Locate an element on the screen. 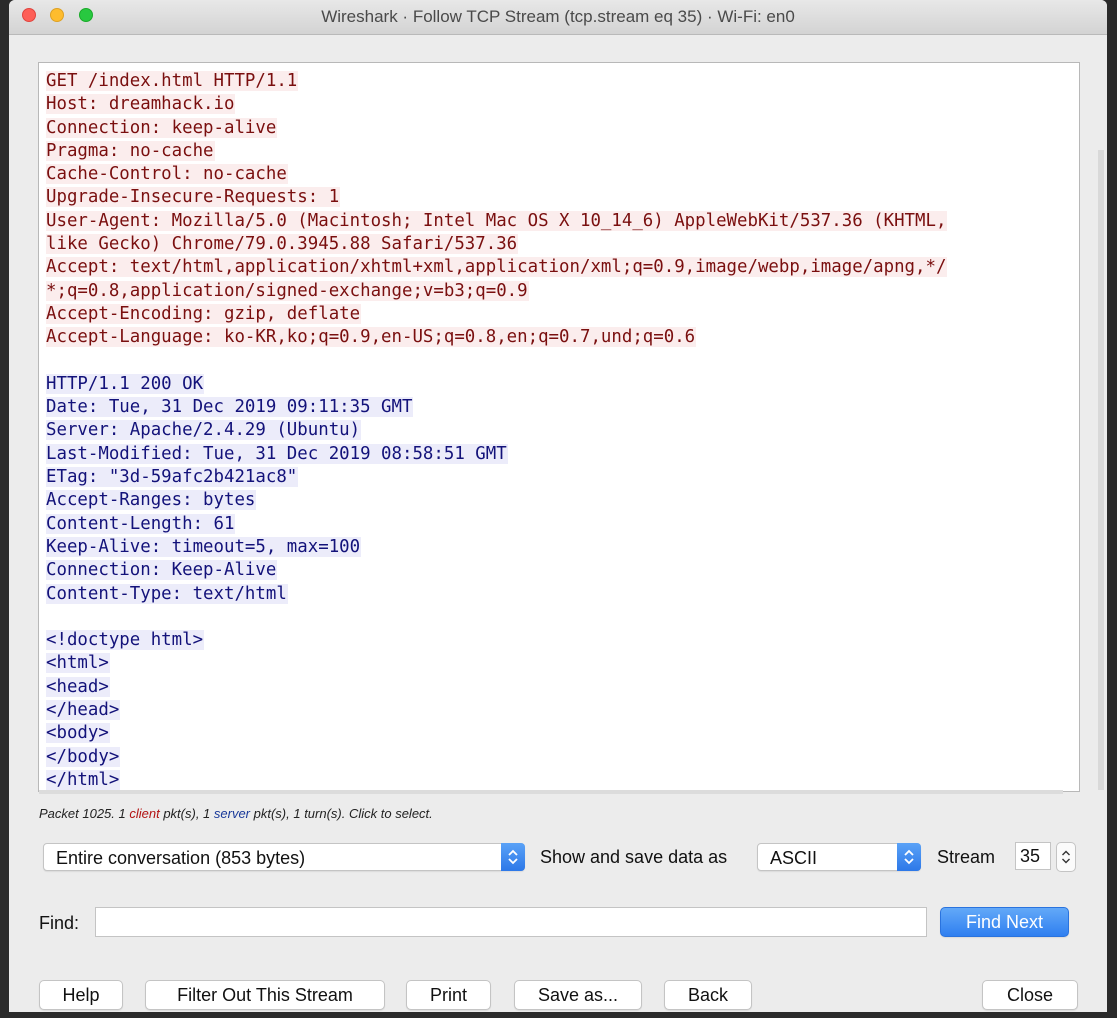 The width and height of the screenshot is (1117, 1018). stream-line-server: Keep-Alive: timeout=5, max=100 is located at coordinates (496, 547).